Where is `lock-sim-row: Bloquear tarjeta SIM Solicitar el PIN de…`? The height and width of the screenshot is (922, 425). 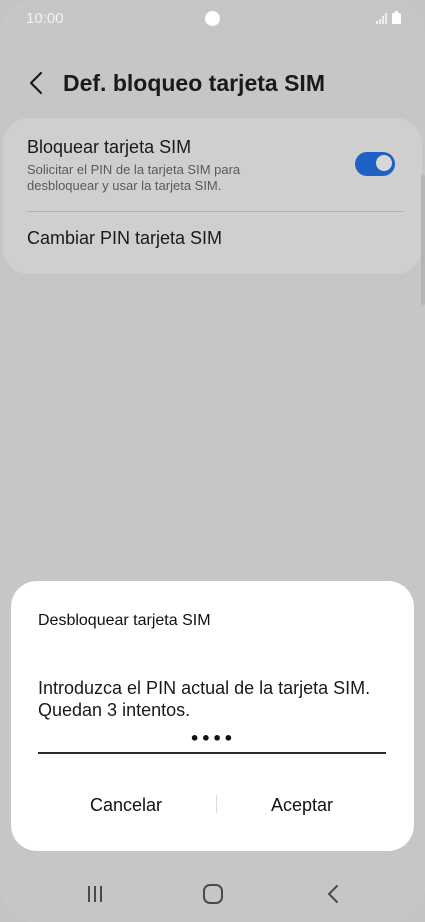 lock-sim-row: Bloquear tarjeta SIM Solicitar el PIN de… is located at coordinates (212, 164).